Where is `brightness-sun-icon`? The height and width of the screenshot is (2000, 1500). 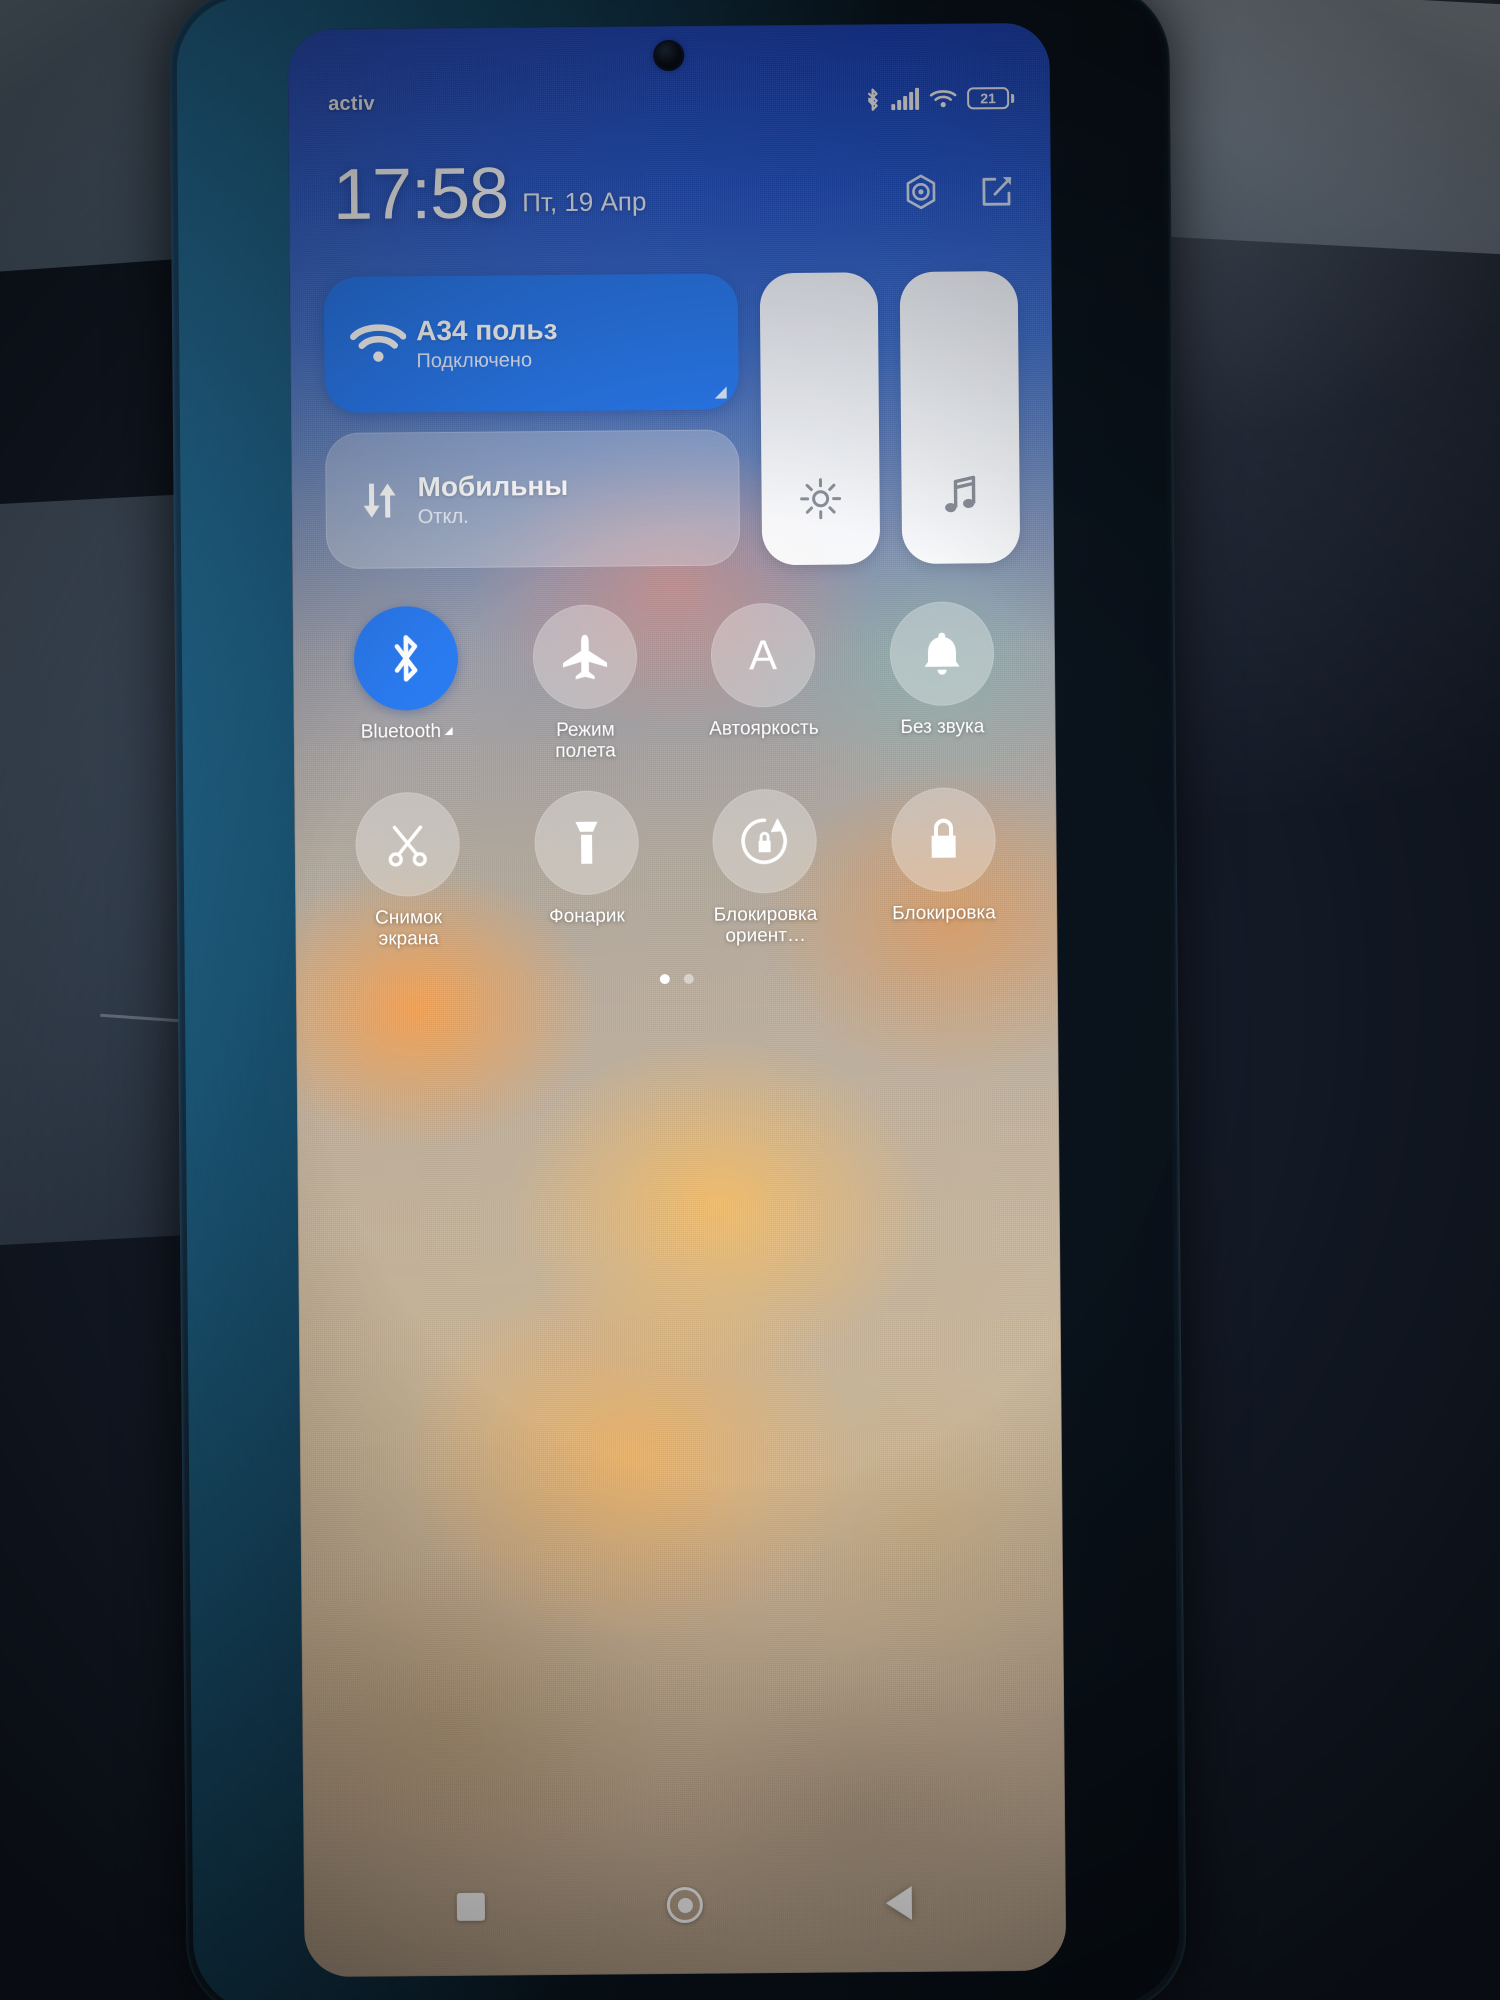
brightness-sun-icon is located at coordinates (821, 499).